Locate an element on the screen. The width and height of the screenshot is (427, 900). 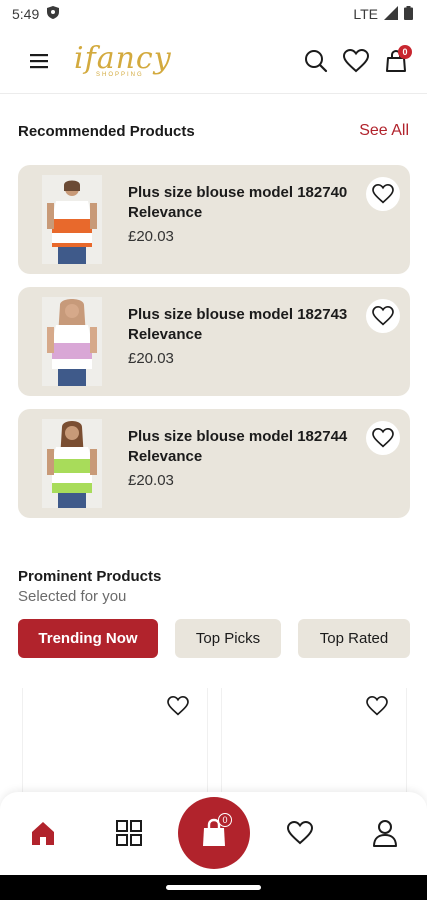
system-nav-bar is located at coordinates (213, 887).